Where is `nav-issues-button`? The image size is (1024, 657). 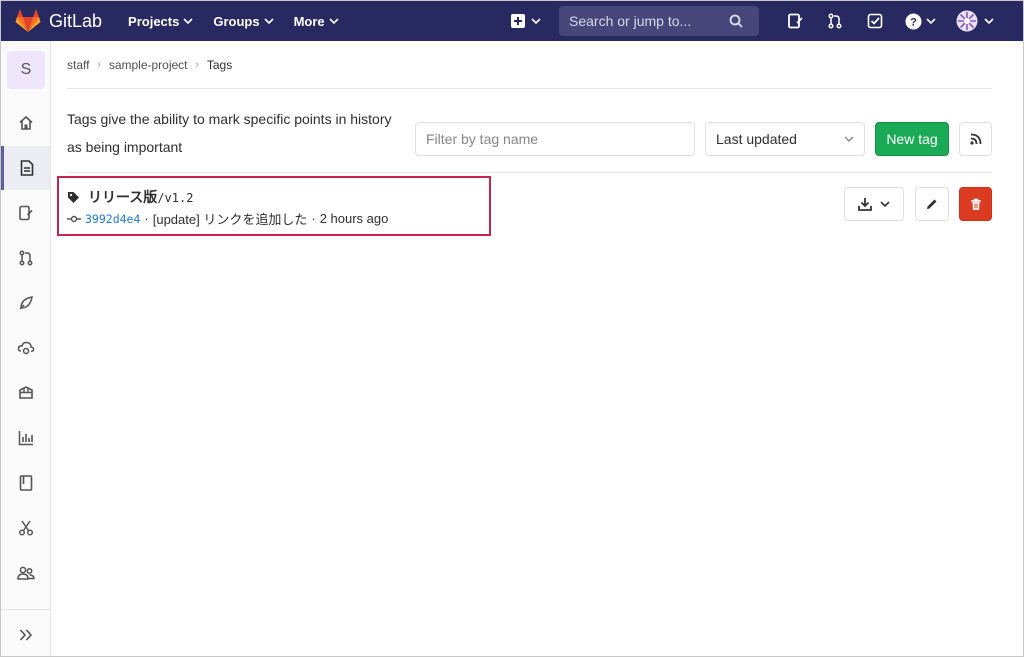
nav-issues-button is located at coordinates (795, 21).